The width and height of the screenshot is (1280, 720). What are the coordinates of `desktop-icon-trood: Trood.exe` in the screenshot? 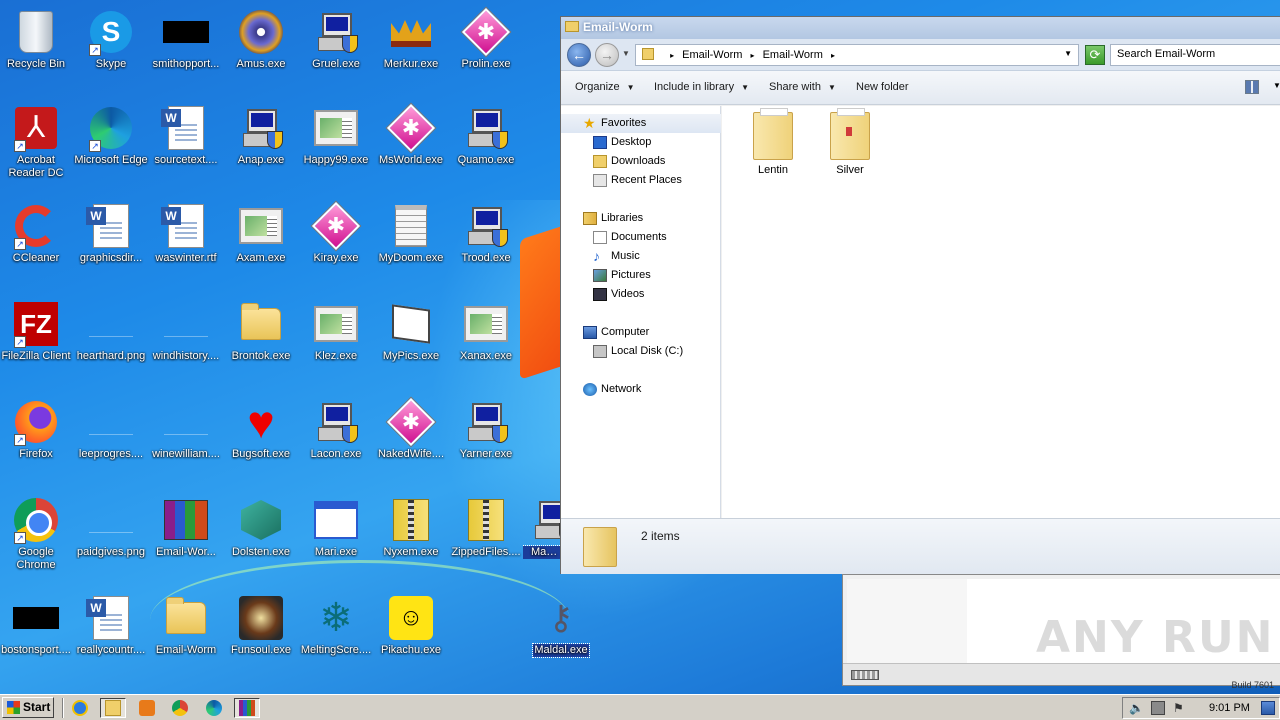 It's located at (486, 233).